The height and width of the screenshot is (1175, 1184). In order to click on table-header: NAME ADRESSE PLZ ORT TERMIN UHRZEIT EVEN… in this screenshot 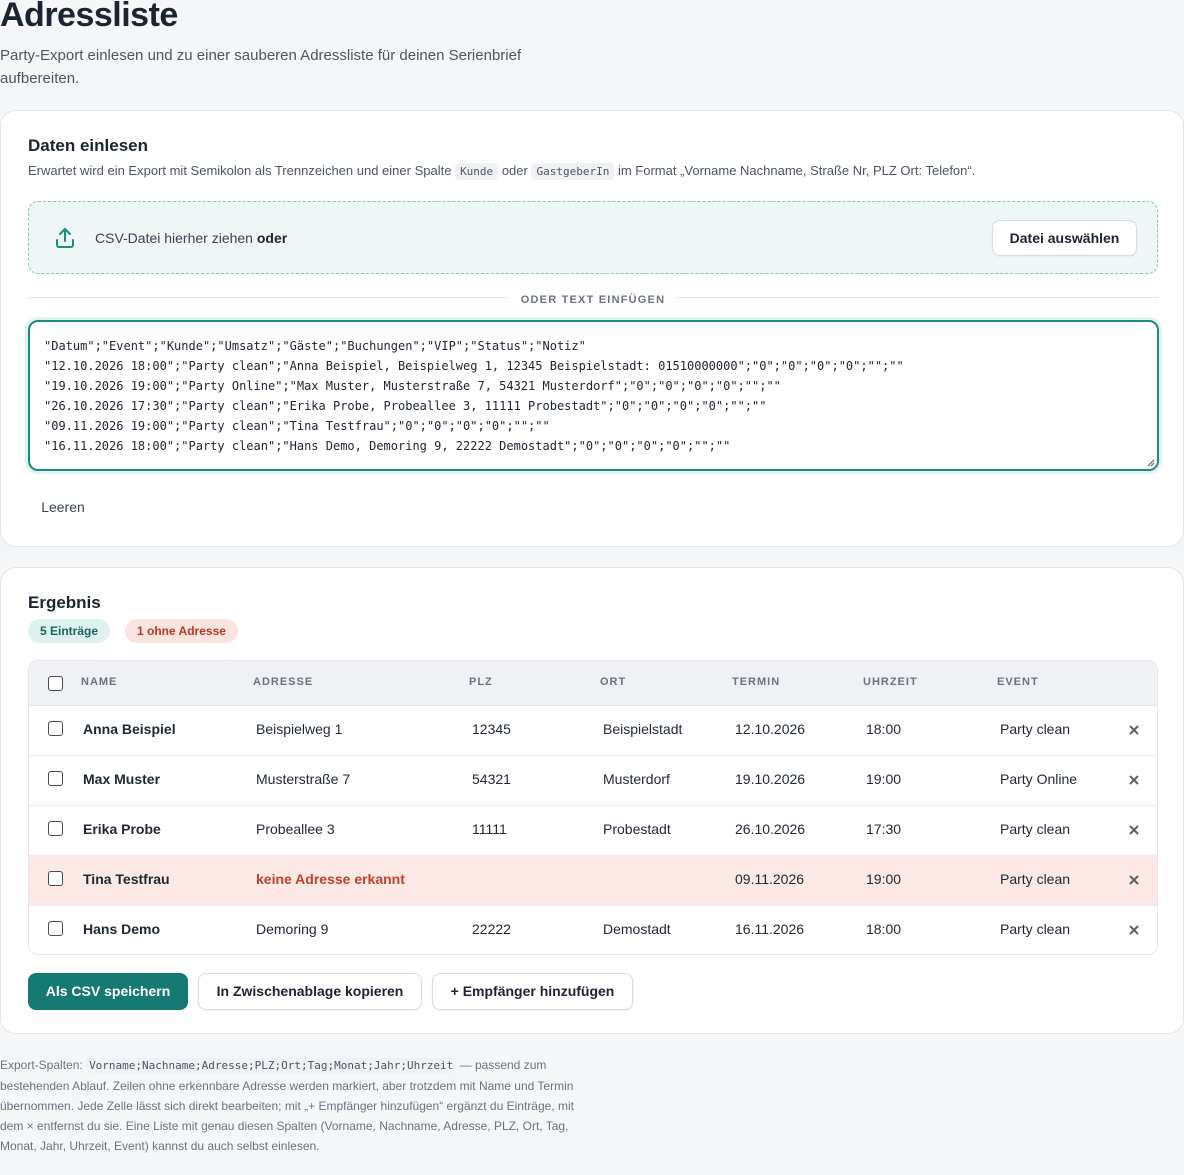, I will do `click(593, 683)`.